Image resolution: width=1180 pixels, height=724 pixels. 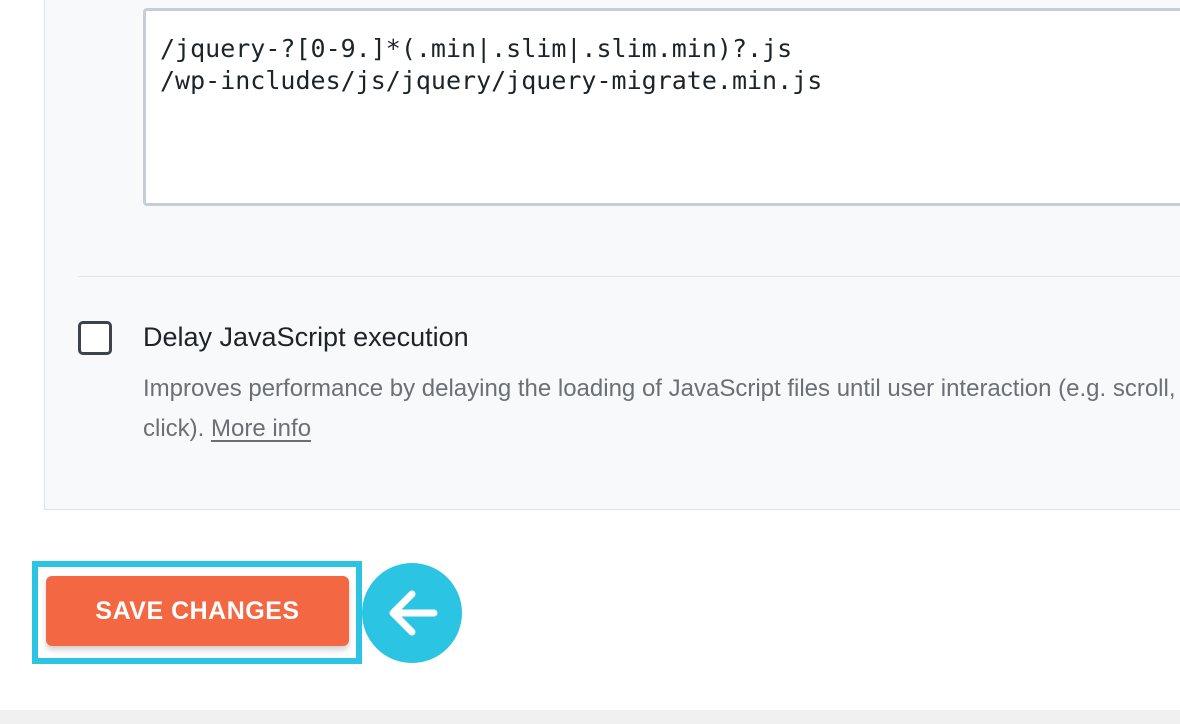 I want to click on arrow-left-icon, so click(x=413, y=613).